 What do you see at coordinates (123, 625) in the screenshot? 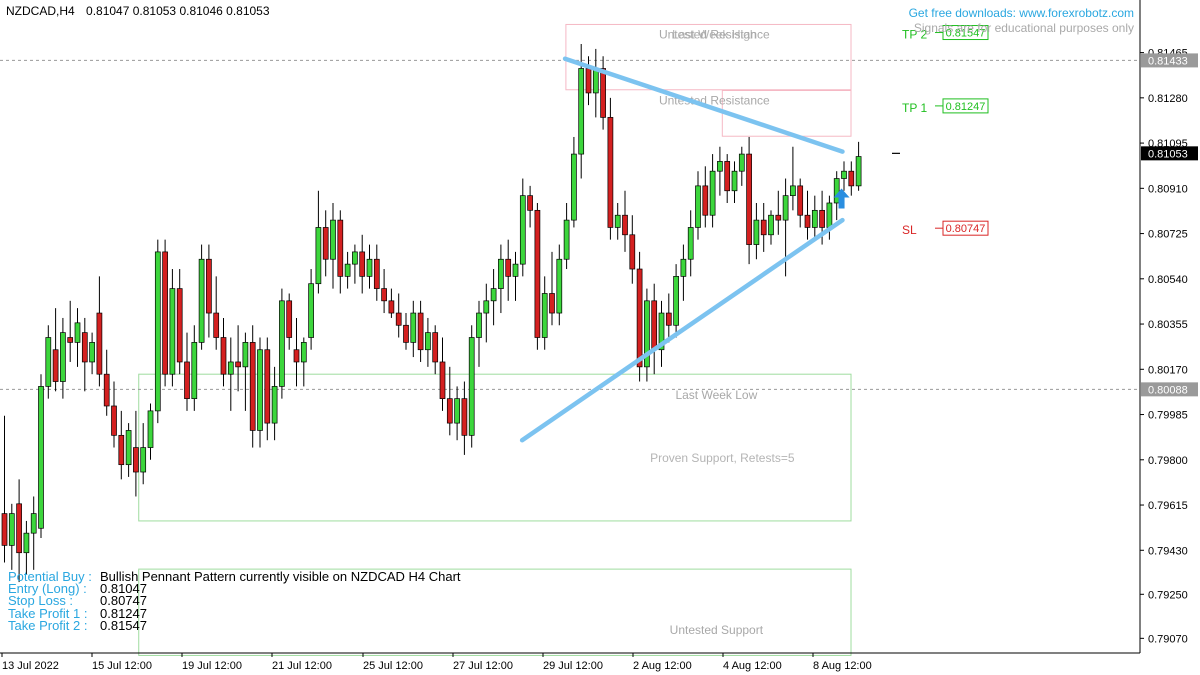
I see `info-value: 0.81547` at bounding box center [123, 625].